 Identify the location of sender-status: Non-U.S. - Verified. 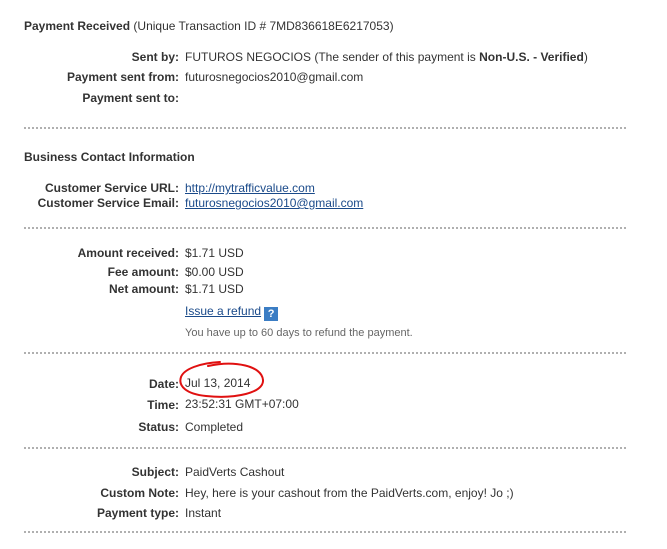
(531, 57).